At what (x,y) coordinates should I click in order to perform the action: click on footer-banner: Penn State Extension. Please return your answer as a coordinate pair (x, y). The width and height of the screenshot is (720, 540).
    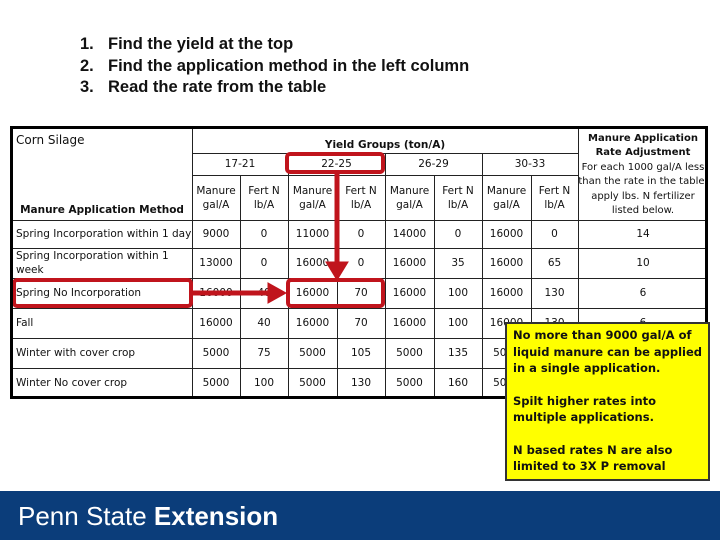
    Looking at the image, I should click on (360, 515).